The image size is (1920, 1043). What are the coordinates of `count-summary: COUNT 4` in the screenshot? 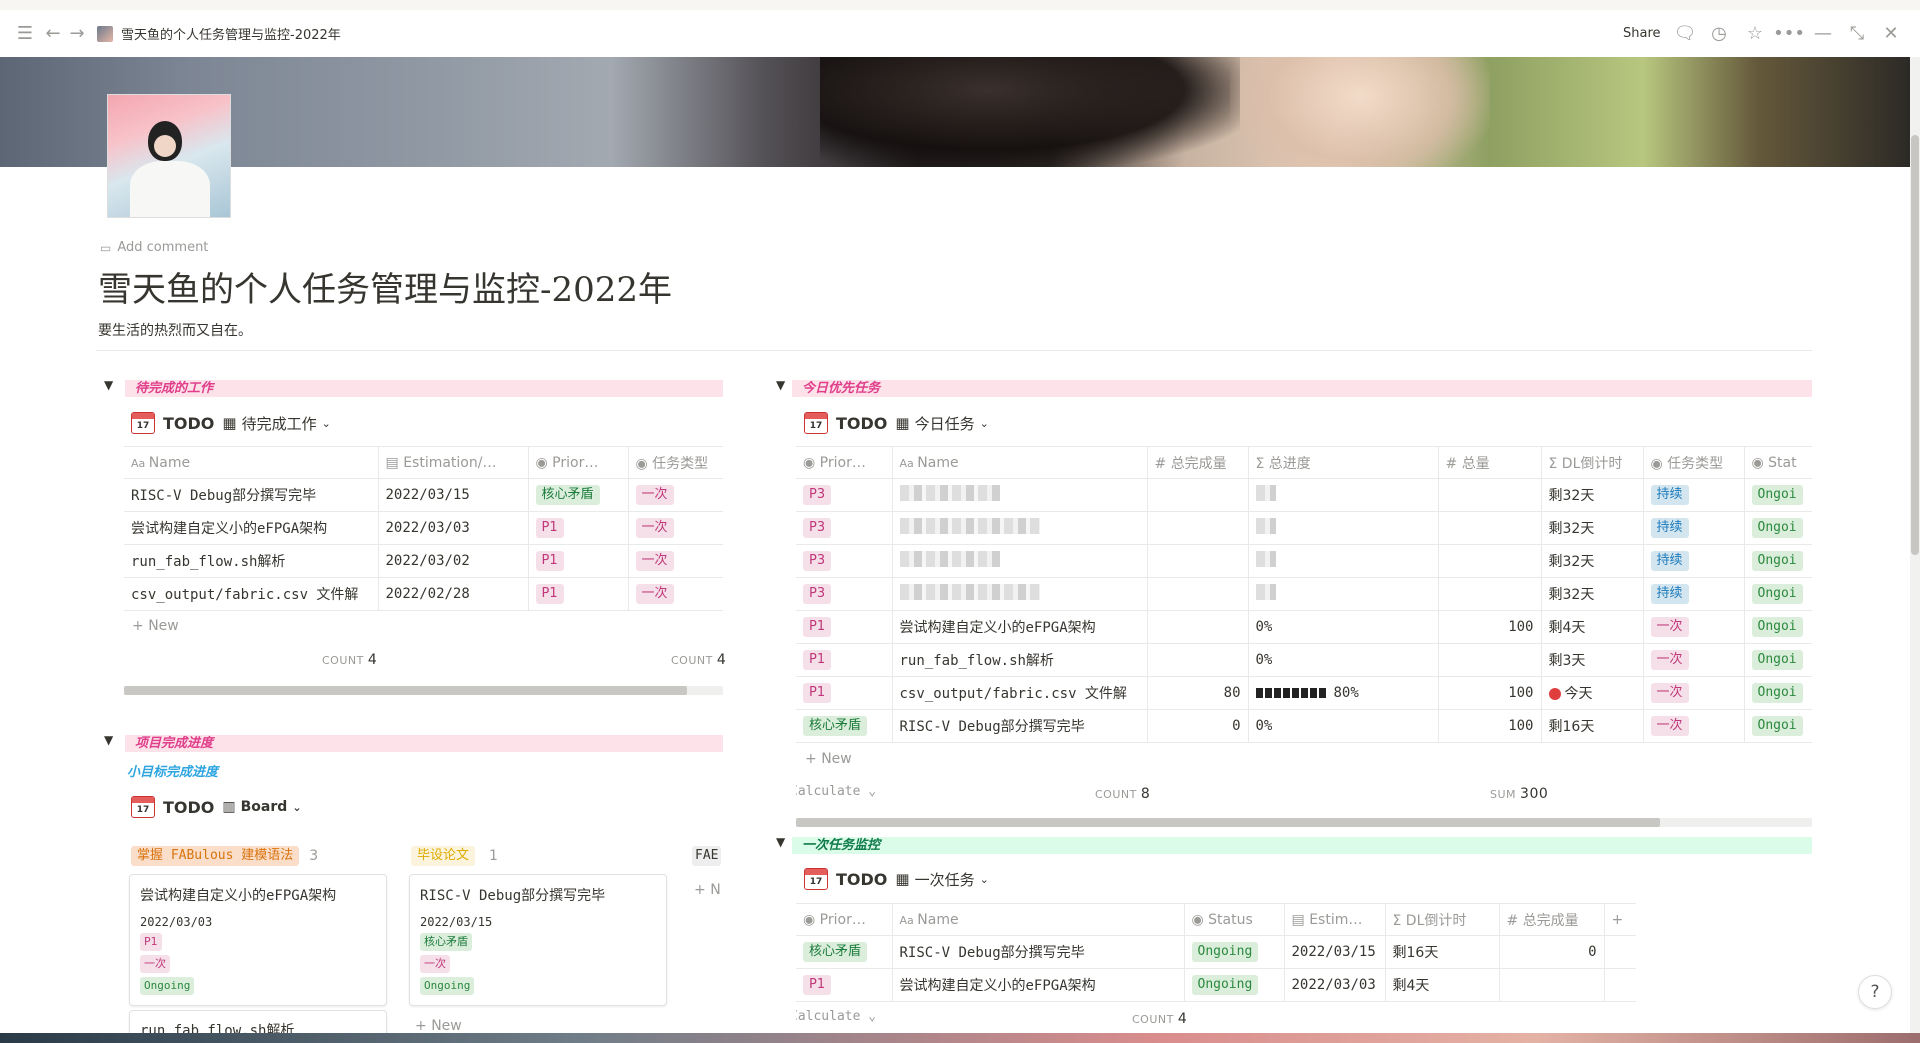 It's located at (1159, 1019).